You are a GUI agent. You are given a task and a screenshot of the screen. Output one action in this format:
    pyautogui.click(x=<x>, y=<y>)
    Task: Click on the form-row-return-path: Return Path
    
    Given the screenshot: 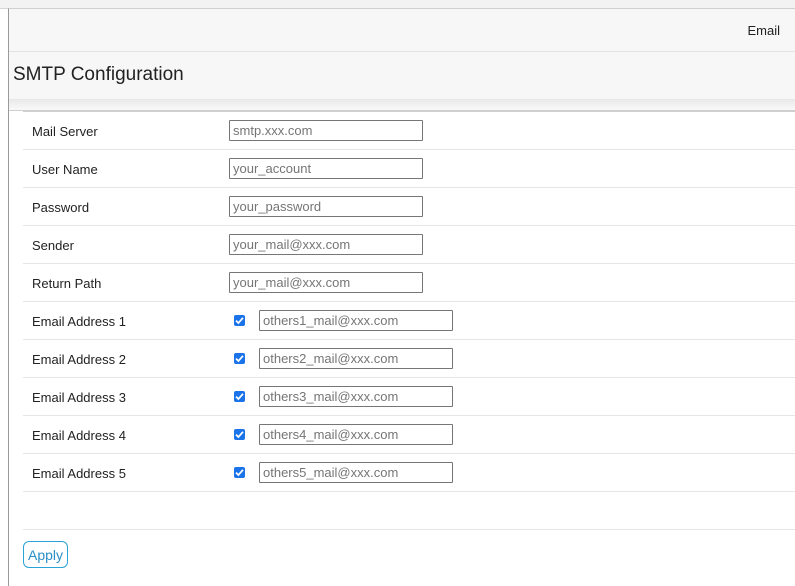 What is the action you would take?
    pyautogui.click(x=409, y=283)
    